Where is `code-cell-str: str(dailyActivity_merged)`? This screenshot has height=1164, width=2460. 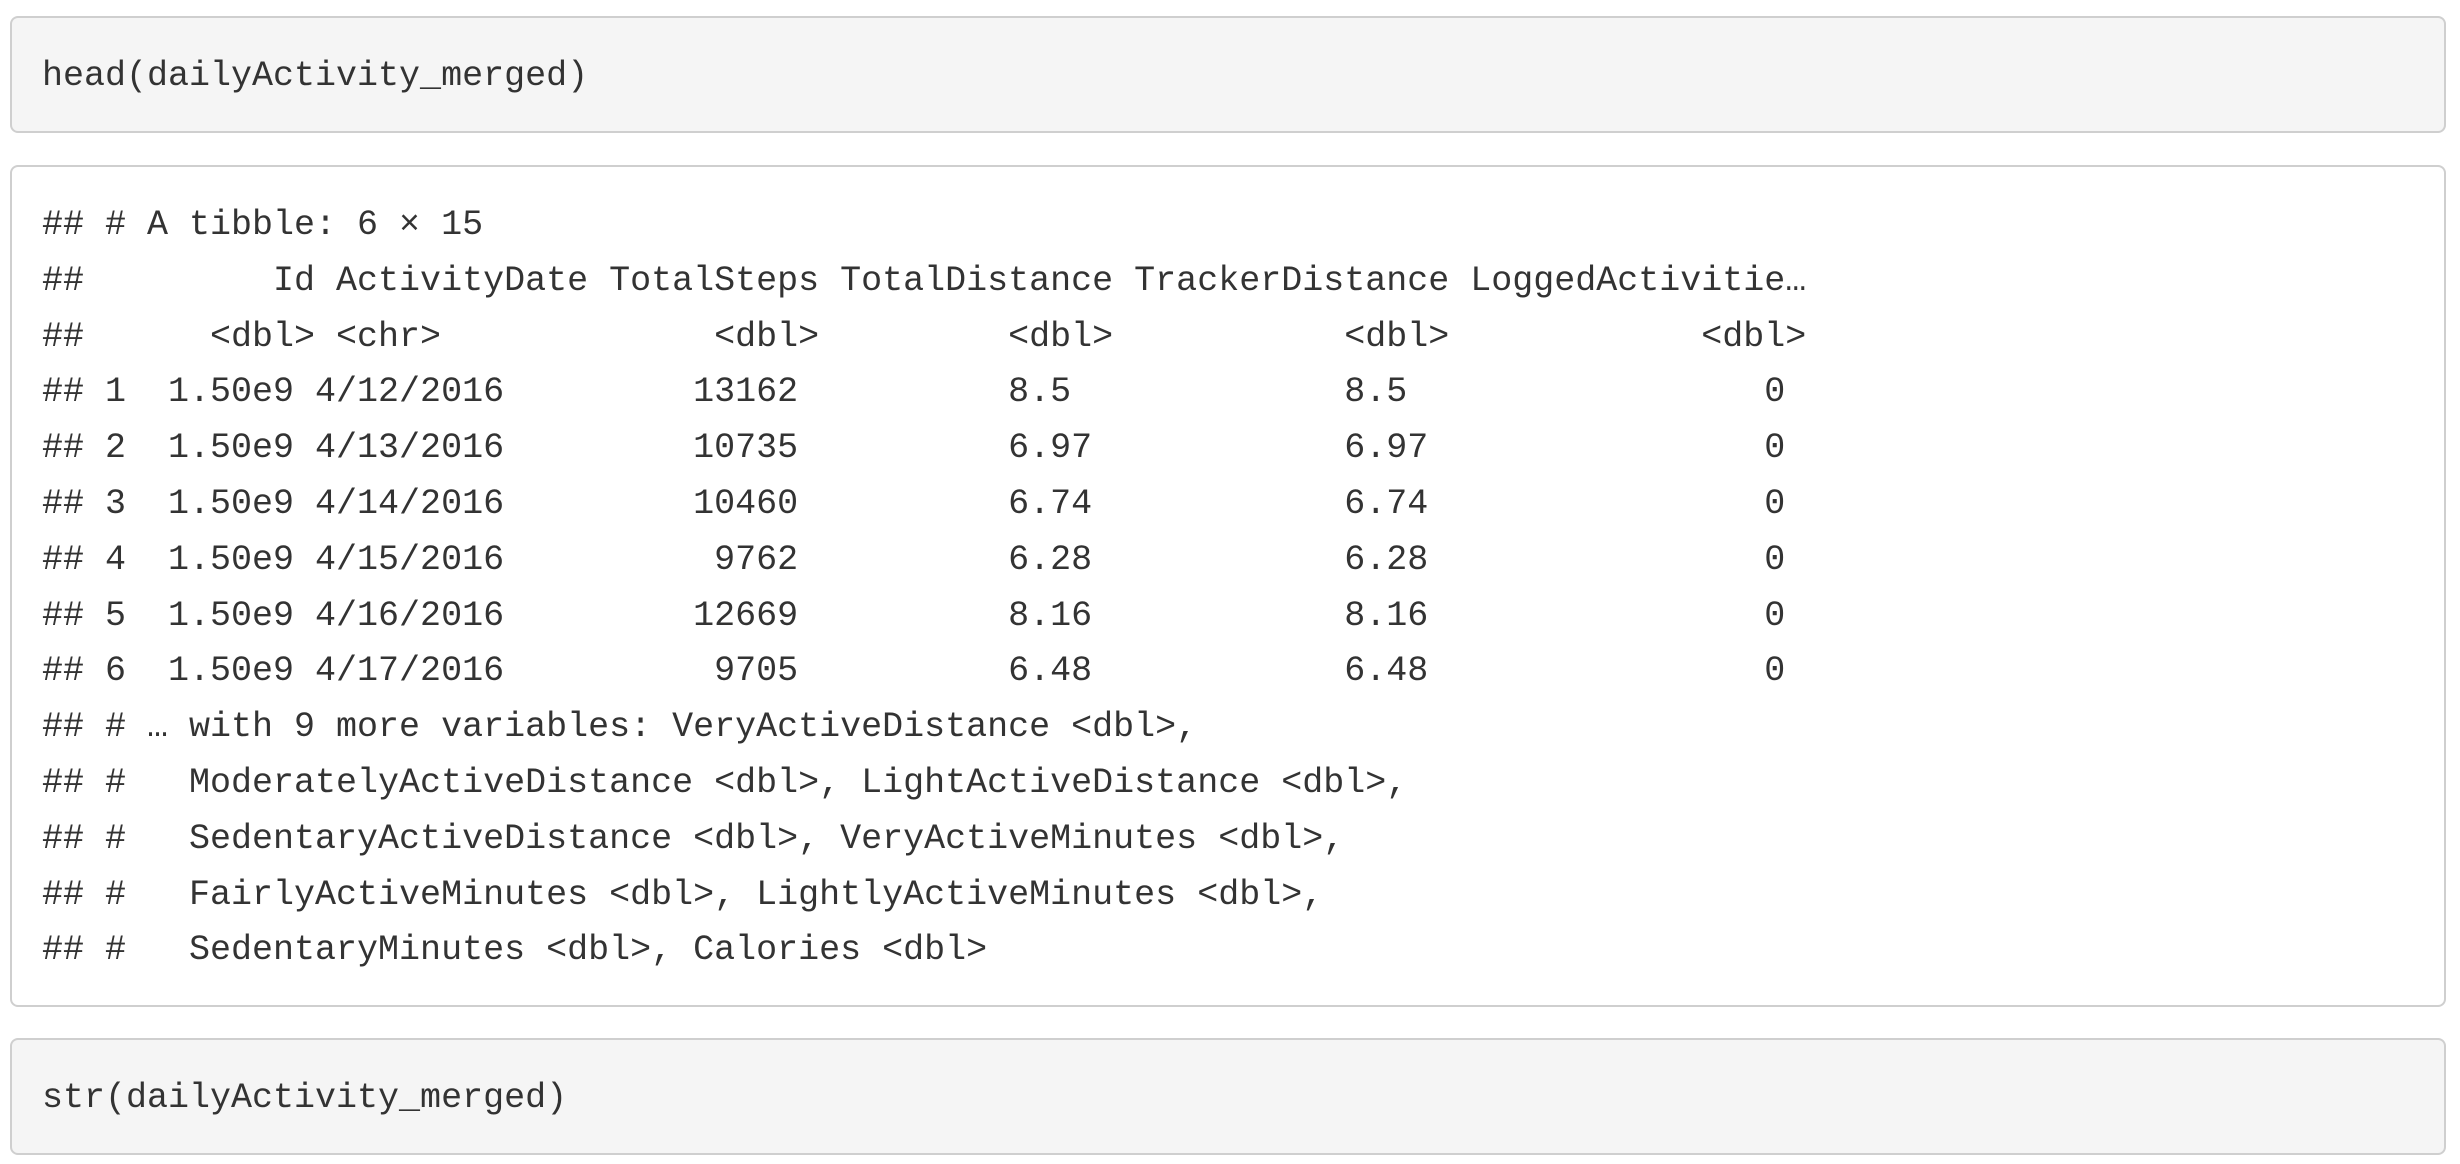 code-cell-str: str(dailyActivity_merged) is located at coordinates (1228, 1096).